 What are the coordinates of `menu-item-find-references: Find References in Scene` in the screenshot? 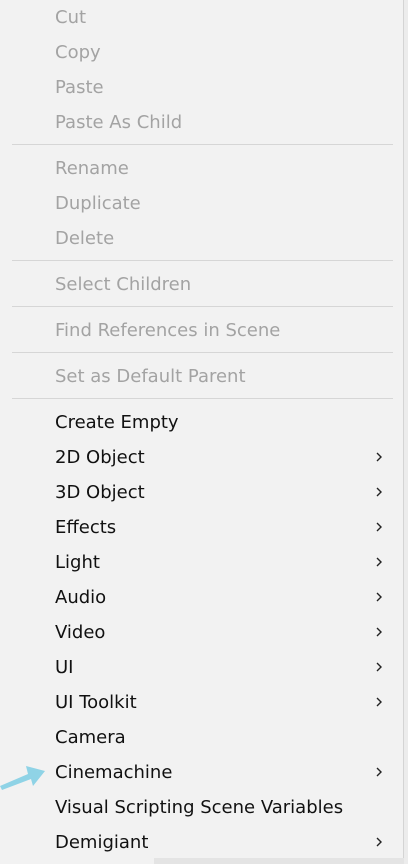 It's located at (202, 330).